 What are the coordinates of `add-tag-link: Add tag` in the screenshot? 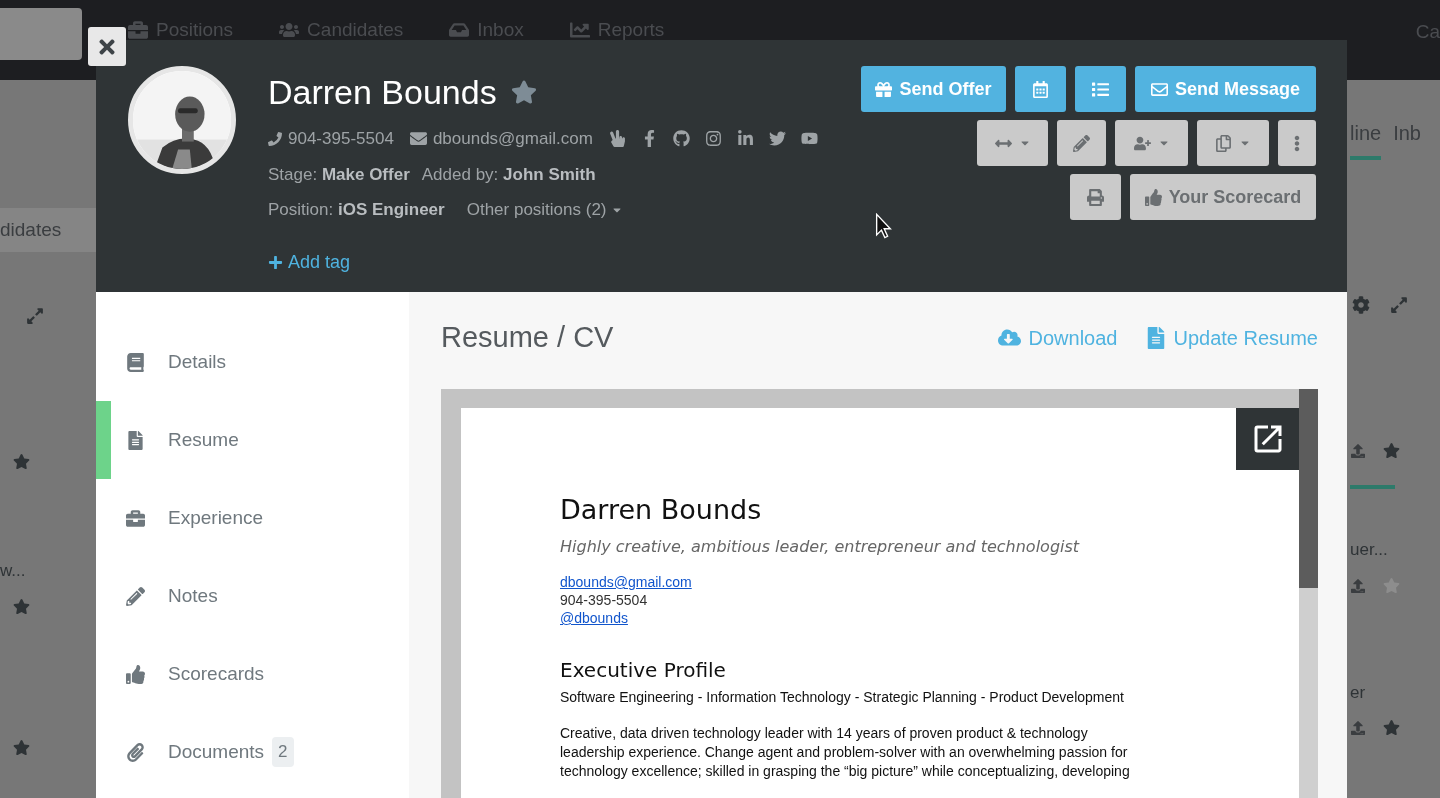 It's located at (309, 262).